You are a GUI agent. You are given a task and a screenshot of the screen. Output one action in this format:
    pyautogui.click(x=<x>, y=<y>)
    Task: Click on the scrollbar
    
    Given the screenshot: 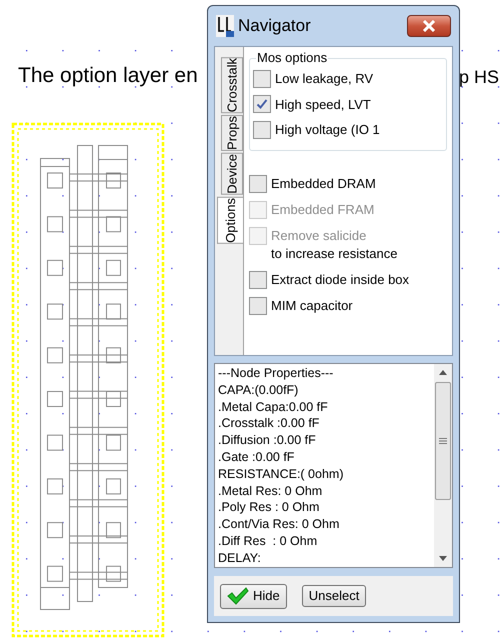 What is the action you would take?
    pyautogui.click(x=443, y=465)
    